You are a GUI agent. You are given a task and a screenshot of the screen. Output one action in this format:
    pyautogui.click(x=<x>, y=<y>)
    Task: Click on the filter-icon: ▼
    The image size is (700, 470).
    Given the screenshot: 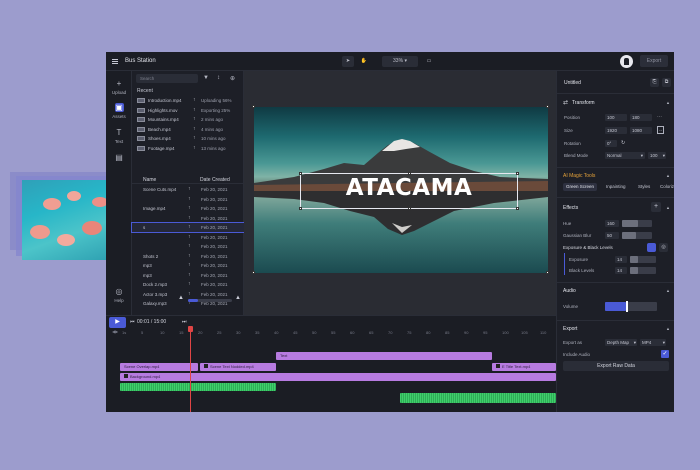 What is the action you would take?
    pyautogui.click(x=206, y=78)
    